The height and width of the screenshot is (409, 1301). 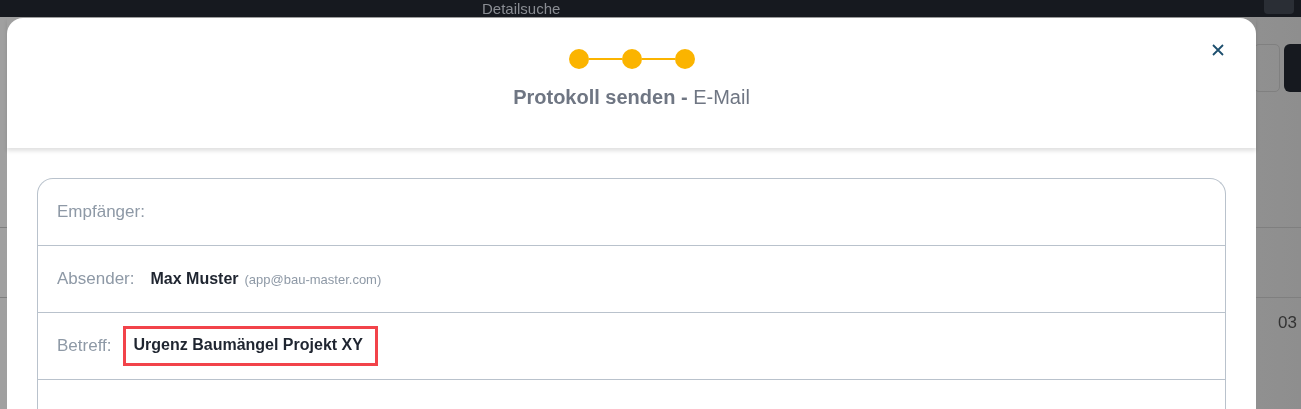 I want to click on sender-email: (app@bau-master.com), so click(x=313, y=279).